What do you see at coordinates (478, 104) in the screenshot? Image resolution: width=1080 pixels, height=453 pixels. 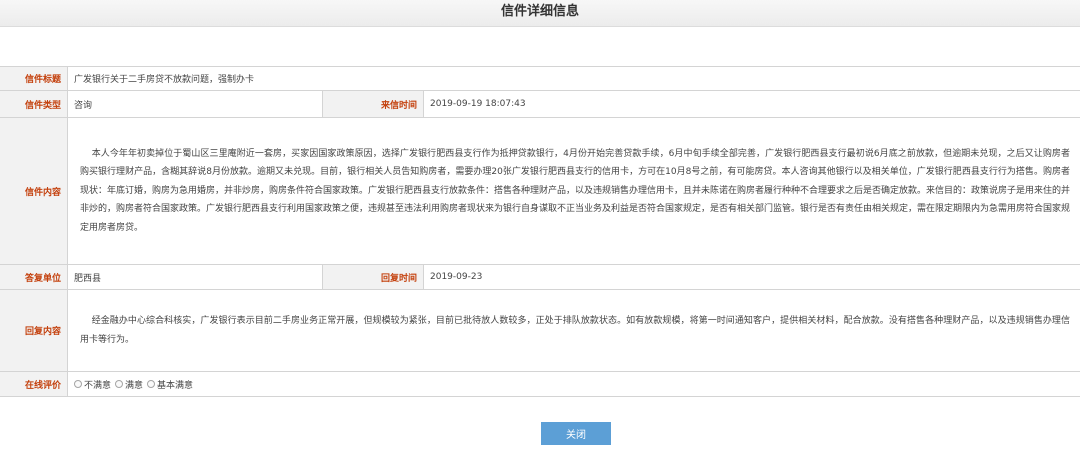 I see `letter-time-value: 2019-09-19 18:07:43` at bounding box center [478, 104].